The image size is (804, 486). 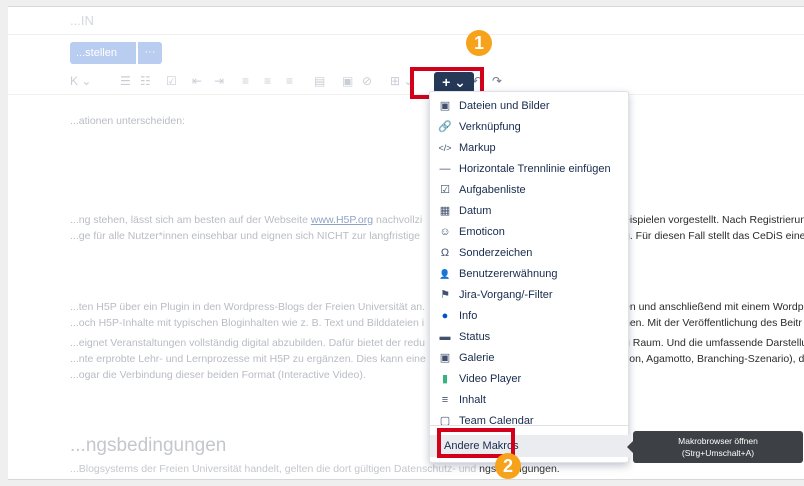 What do you see at coordinates (445, 148) in the screenshot?
I see `markup-icon: </>` at bounding box center [445, 148].